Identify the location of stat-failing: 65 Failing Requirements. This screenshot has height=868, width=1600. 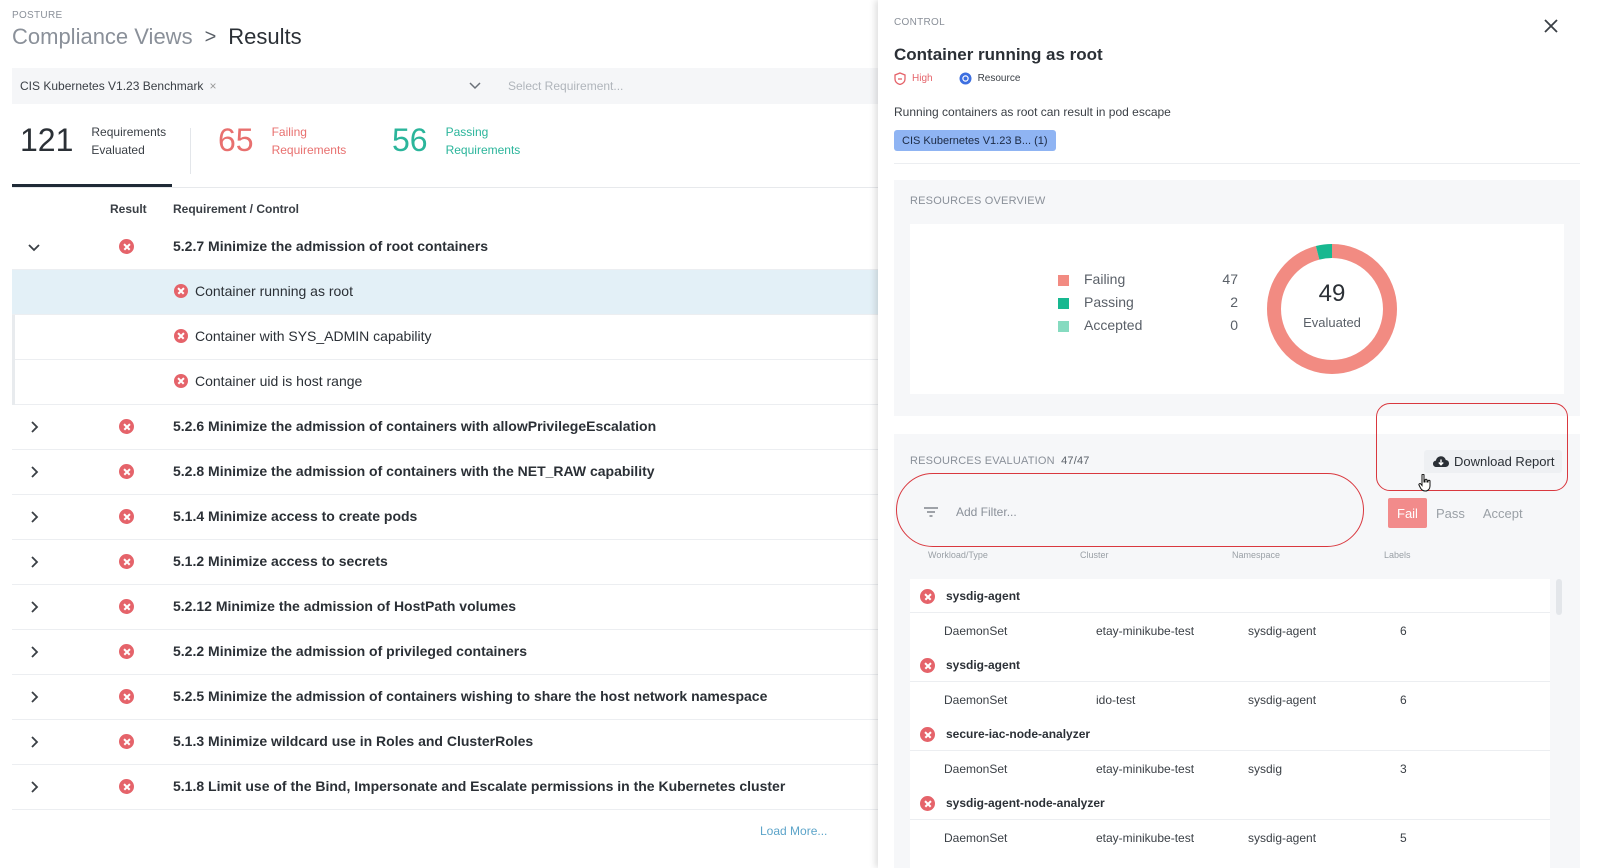
(282, 140).